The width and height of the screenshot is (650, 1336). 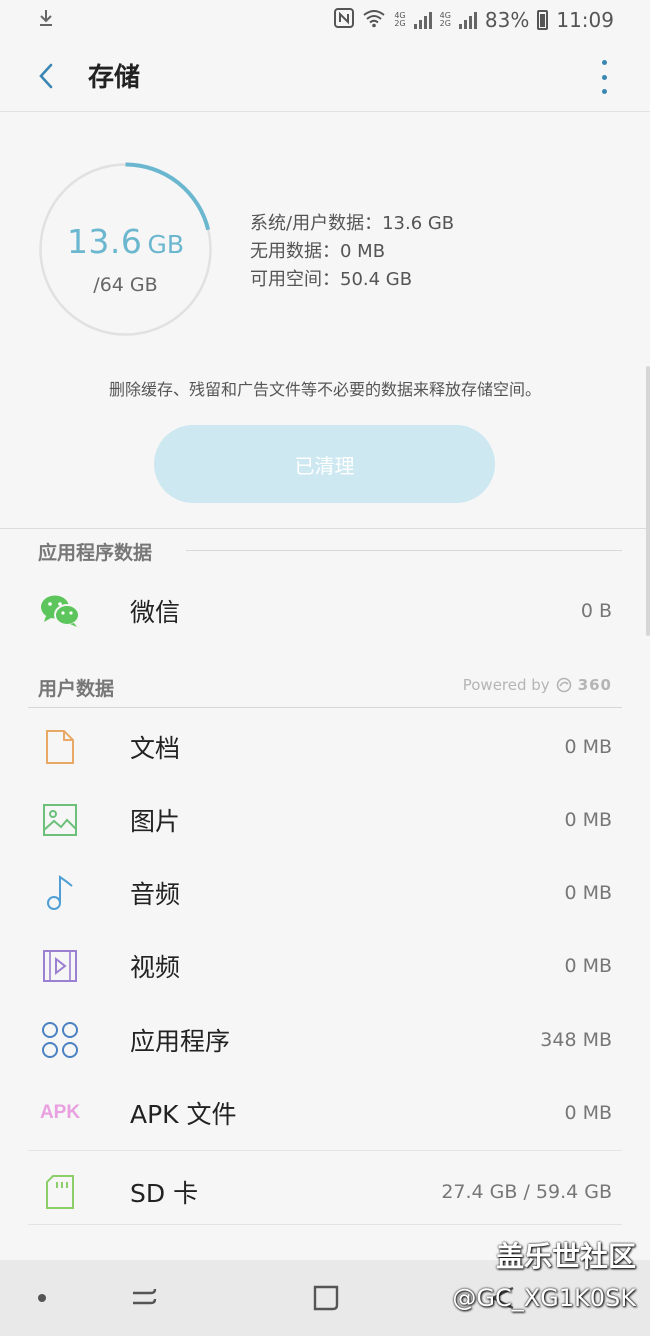 I want to click on apk-icon: APK, so click(x=60, y=1113).